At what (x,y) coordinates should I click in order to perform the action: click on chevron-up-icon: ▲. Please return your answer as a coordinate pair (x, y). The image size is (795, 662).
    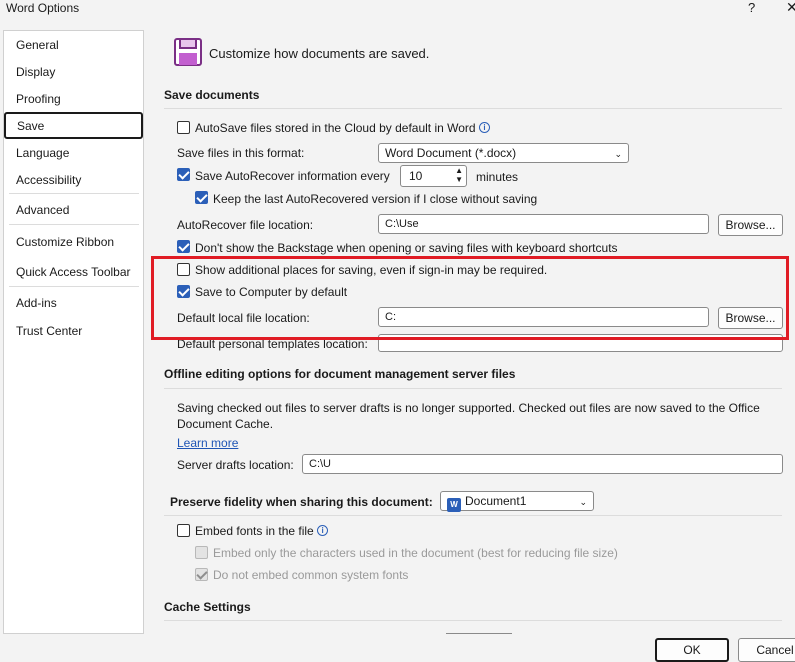
    Looking at the image, I should click on (459, 171).